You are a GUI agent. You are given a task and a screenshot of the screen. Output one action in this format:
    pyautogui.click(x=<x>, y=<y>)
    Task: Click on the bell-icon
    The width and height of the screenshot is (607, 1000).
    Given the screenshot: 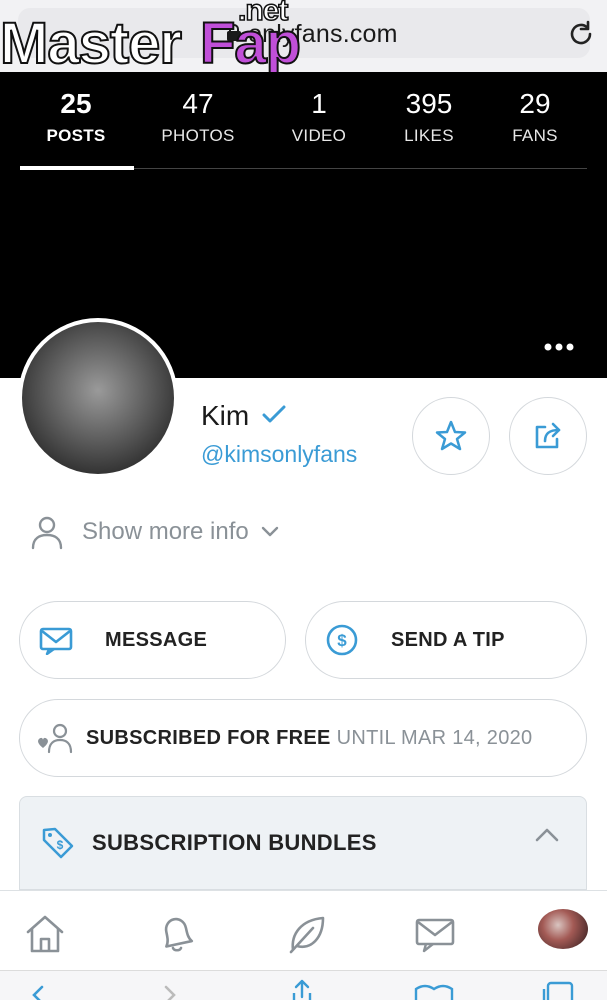 What is the action you would take?
    pyautogui.click(x=179, y=934)
    